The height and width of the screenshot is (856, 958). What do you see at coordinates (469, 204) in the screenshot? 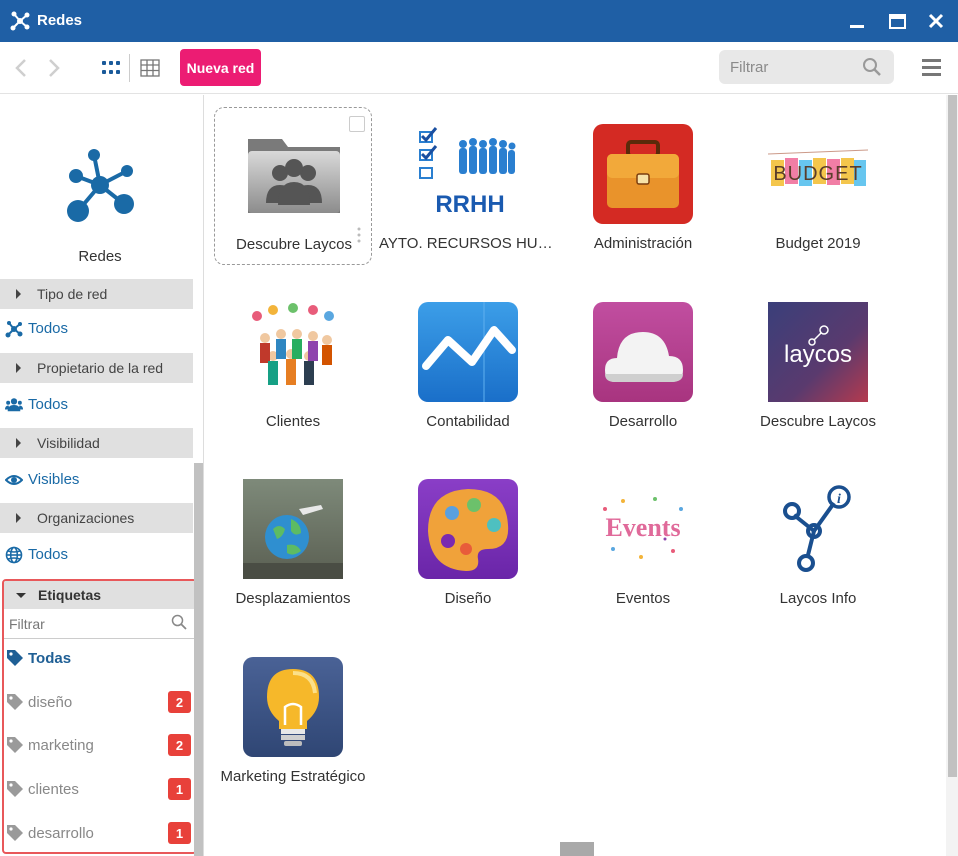
I see `svg-text: RRHH` at bounding box center [469, 204].